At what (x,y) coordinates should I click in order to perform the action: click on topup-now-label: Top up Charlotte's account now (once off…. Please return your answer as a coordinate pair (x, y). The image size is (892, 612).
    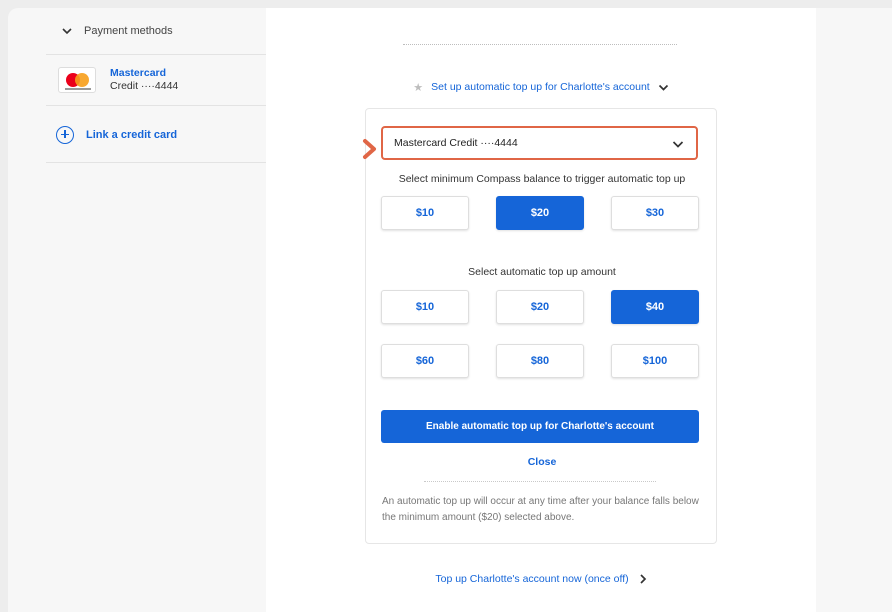
    Looking at the image, I should click on (532, 579).